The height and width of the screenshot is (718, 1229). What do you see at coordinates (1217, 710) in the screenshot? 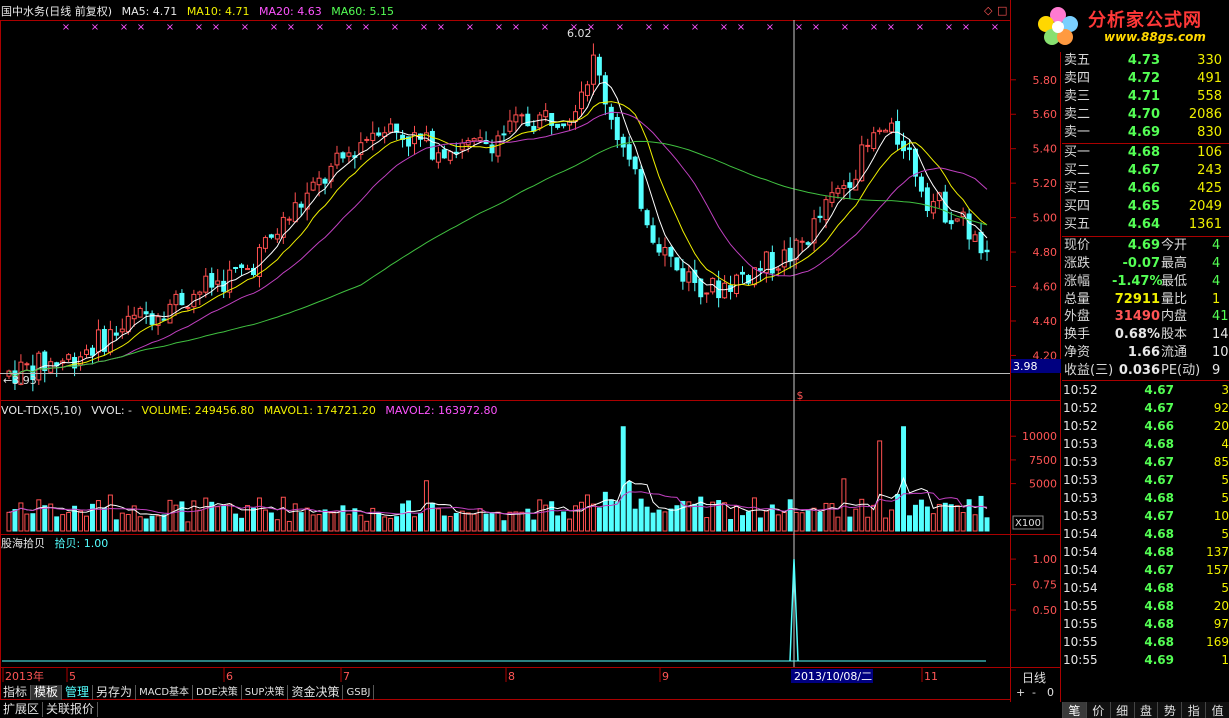
I see `quote-tab-6: 值` at bounding box center [1217, 710].